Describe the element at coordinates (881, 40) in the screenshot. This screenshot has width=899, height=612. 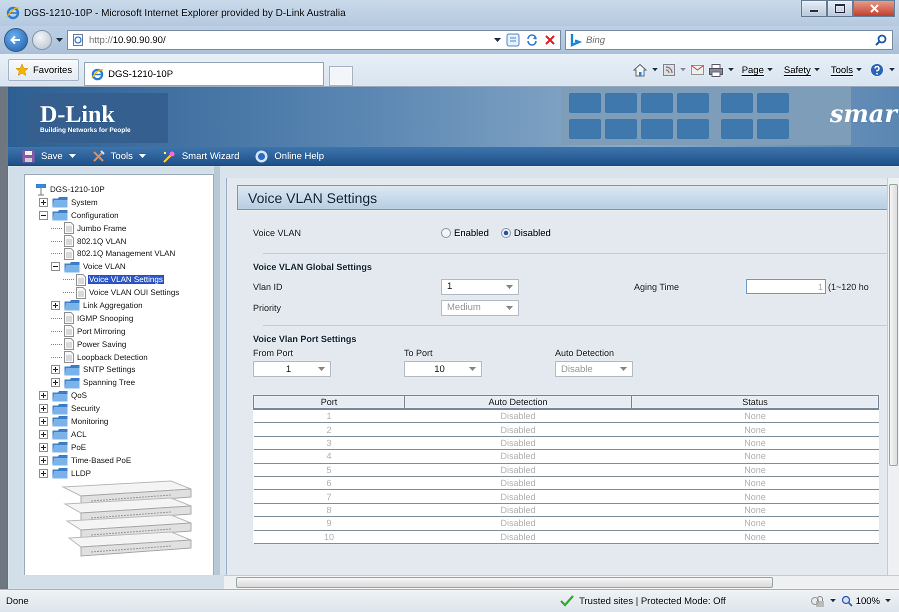
I see `search-icon` at that location.